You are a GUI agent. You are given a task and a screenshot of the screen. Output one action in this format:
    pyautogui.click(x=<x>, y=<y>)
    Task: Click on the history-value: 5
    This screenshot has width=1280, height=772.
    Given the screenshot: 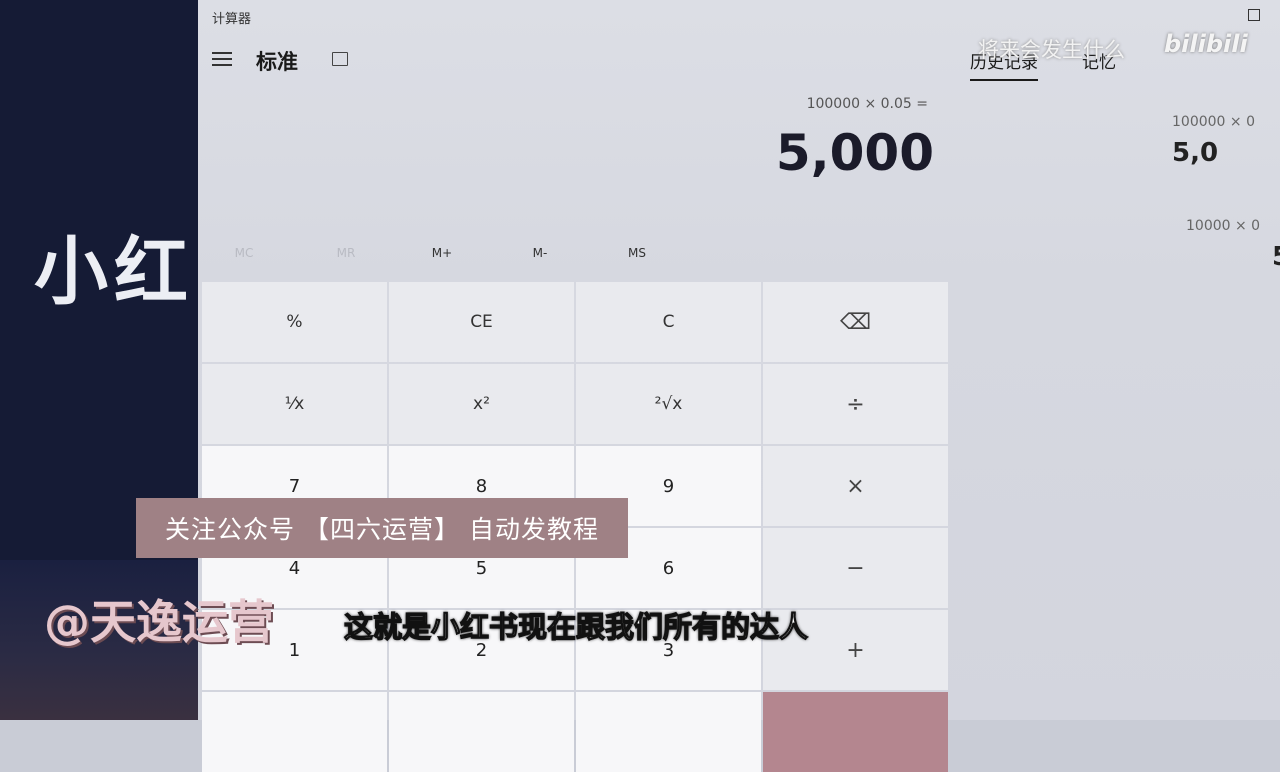 What is the action you would take?
    pyautogui.click(x=1276, y=257)
    